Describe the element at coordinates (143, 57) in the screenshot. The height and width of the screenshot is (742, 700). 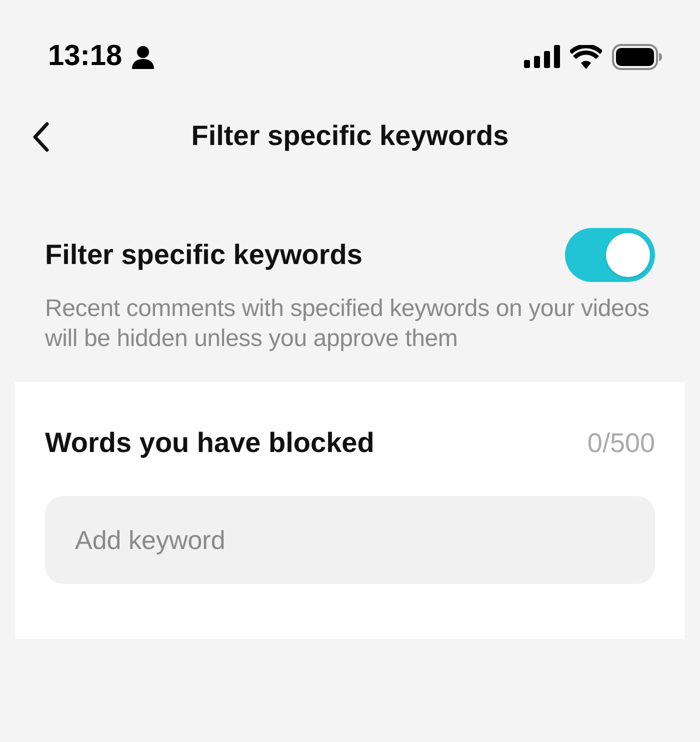
I see `person-icon` at that location.